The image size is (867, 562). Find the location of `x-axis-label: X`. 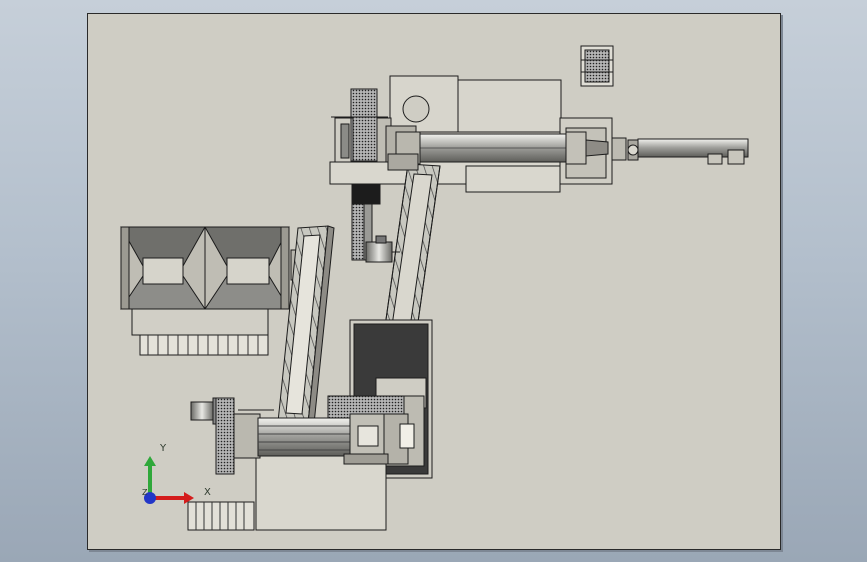

x-axis-label: X is located at coordinates (207, 492).